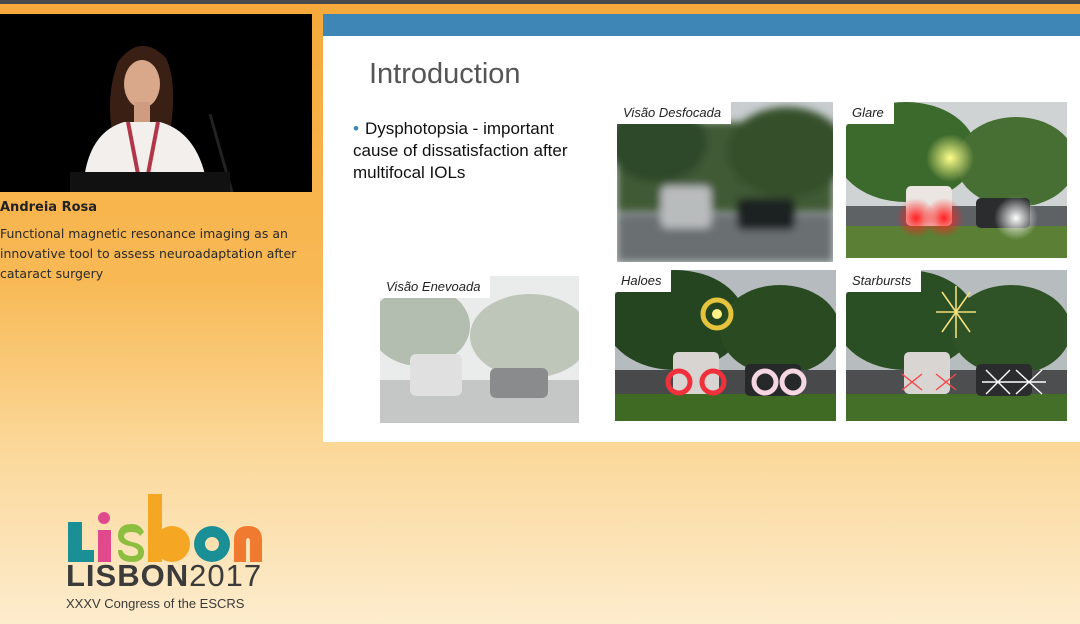  Describe the element at coordinates (49, 207) in the screenshot. I see `speaker-name: Andreia Rosa` at that location.